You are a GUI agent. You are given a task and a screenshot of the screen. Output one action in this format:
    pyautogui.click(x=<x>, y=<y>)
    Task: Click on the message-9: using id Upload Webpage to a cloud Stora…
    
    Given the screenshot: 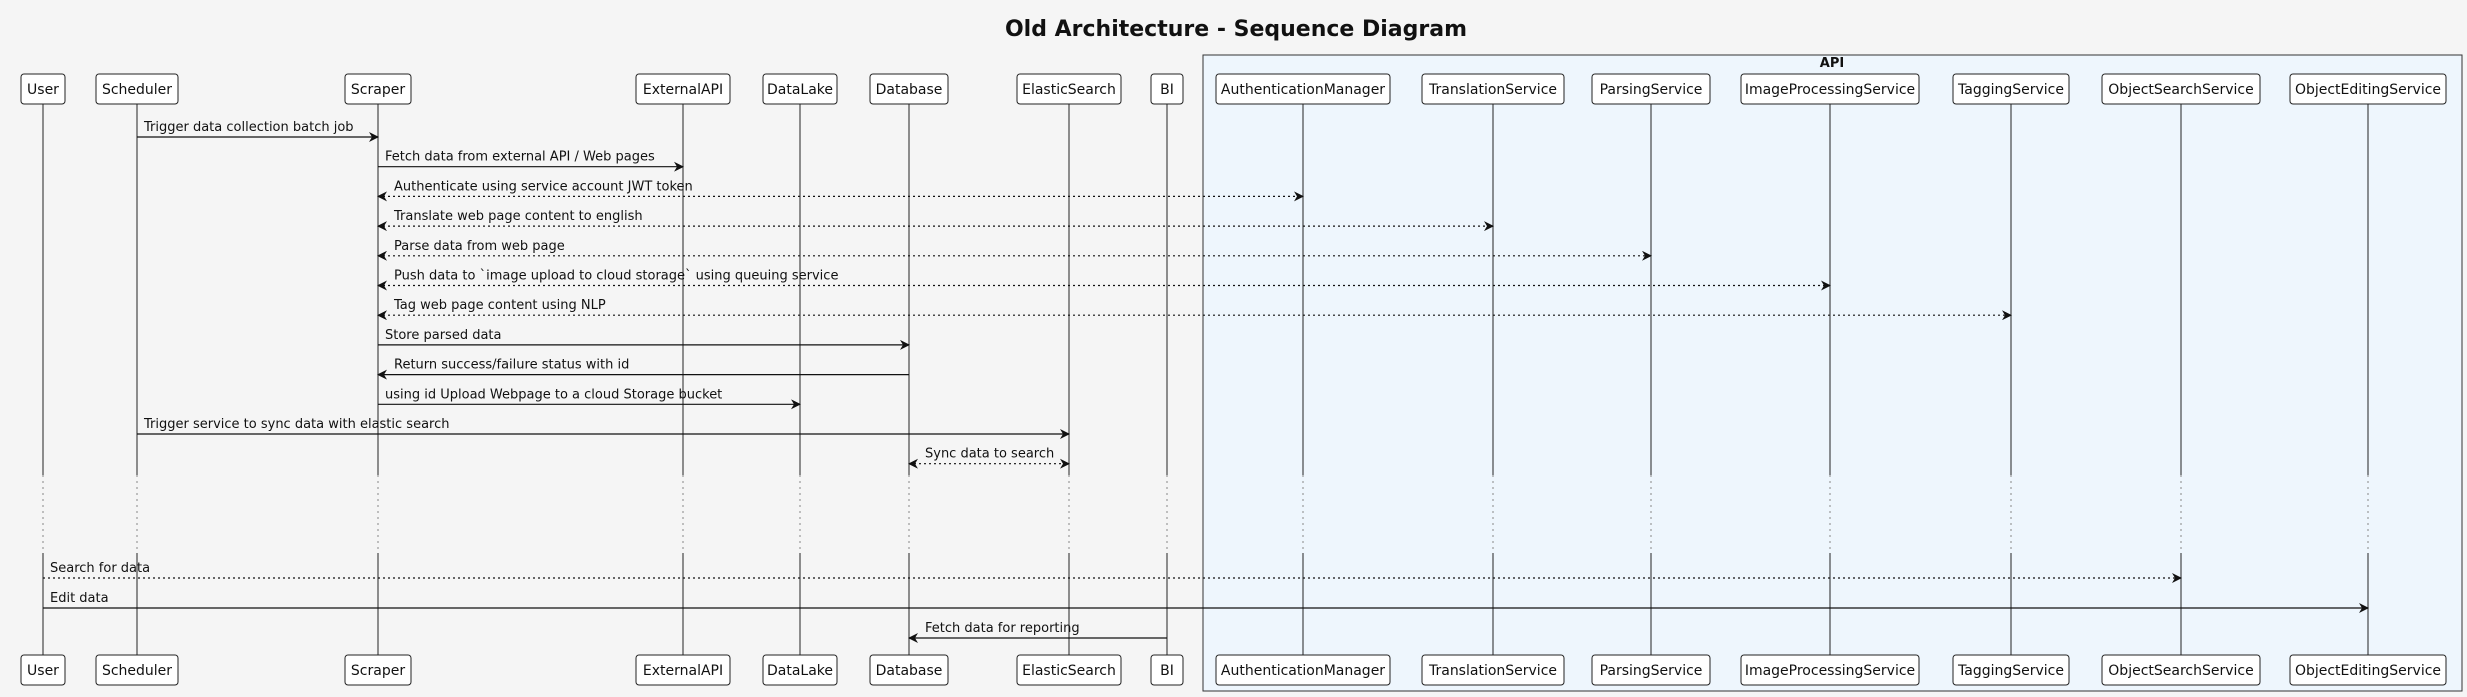 What is the action you would take?
    pyautogui.click(x=589, y=398)
    